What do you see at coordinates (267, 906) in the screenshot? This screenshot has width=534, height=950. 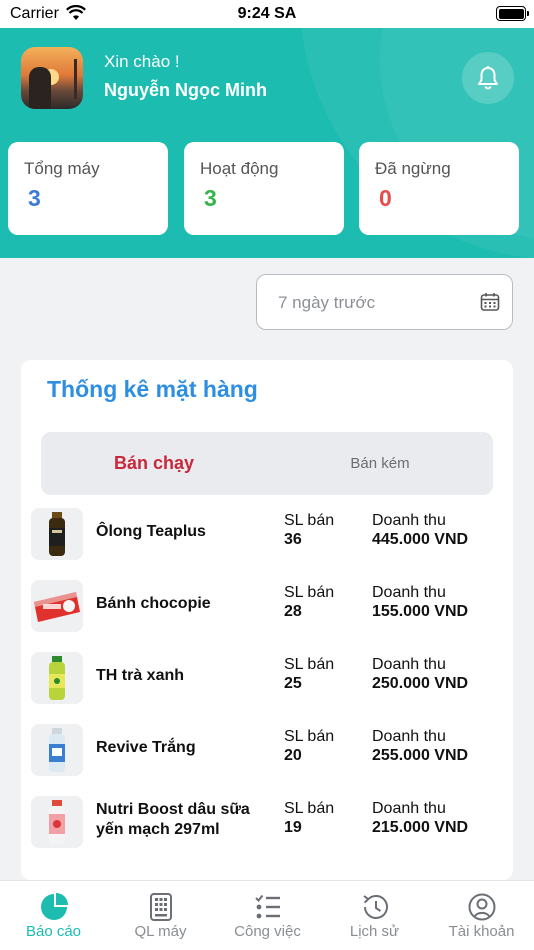 I see `checklist-icon` at bounding box center [267, 906].